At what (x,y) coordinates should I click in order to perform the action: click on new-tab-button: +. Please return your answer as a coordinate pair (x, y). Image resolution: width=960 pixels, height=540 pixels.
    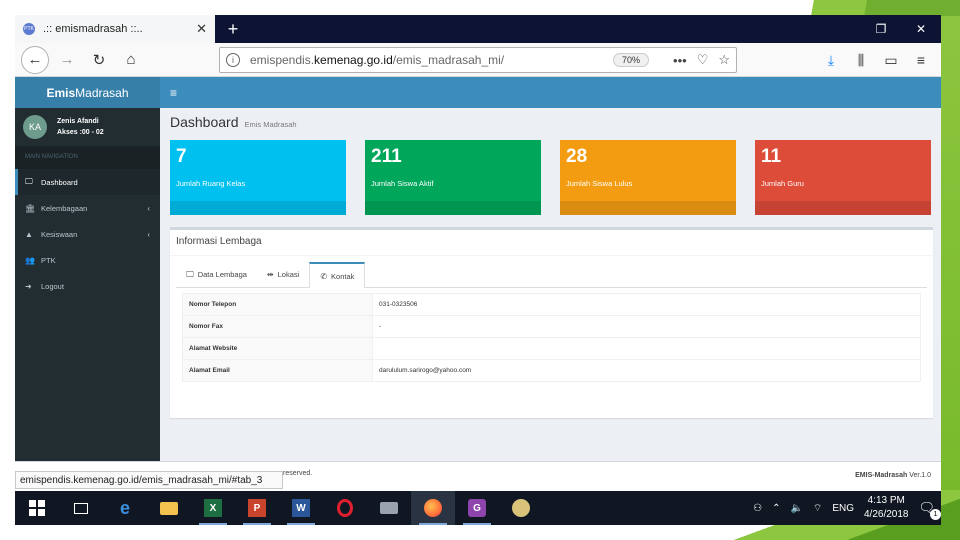
    Looking at the image, I should click on (233, 29).